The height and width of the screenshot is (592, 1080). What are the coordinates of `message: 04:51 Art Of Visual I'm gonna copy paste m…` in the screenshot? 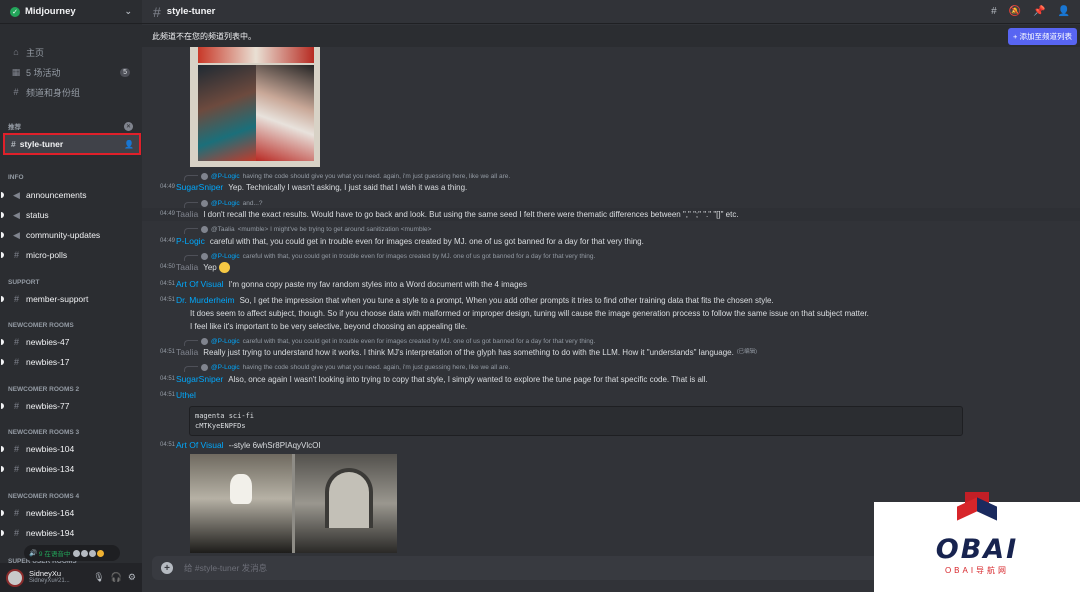 It's located at (611, 284).